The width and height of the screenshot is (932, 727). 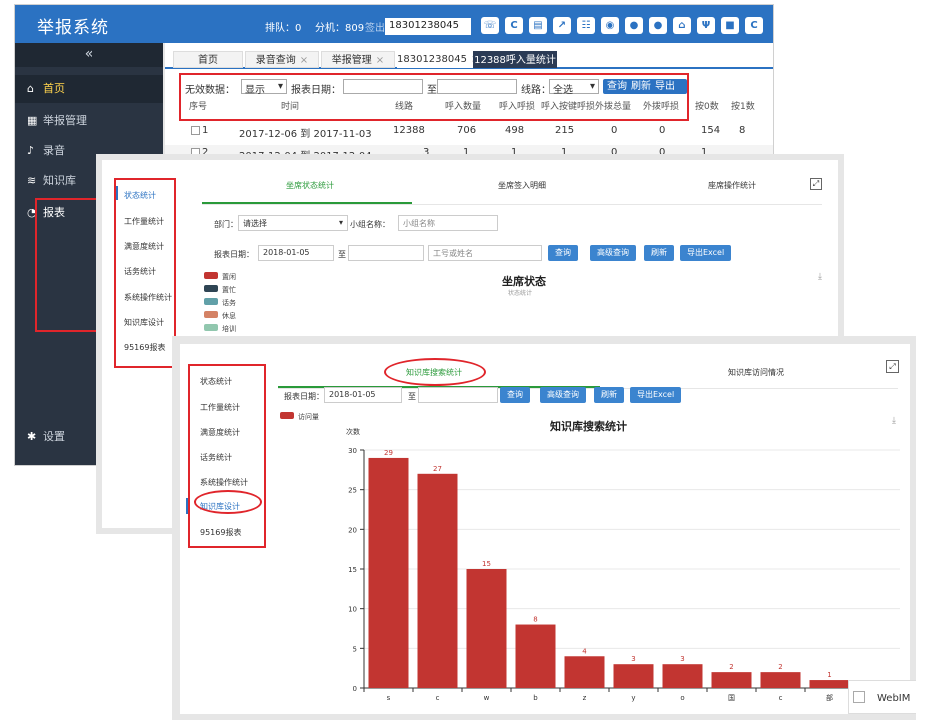 I want to click on start-date-input: 2018-01-05, so click(x=296, y=253).